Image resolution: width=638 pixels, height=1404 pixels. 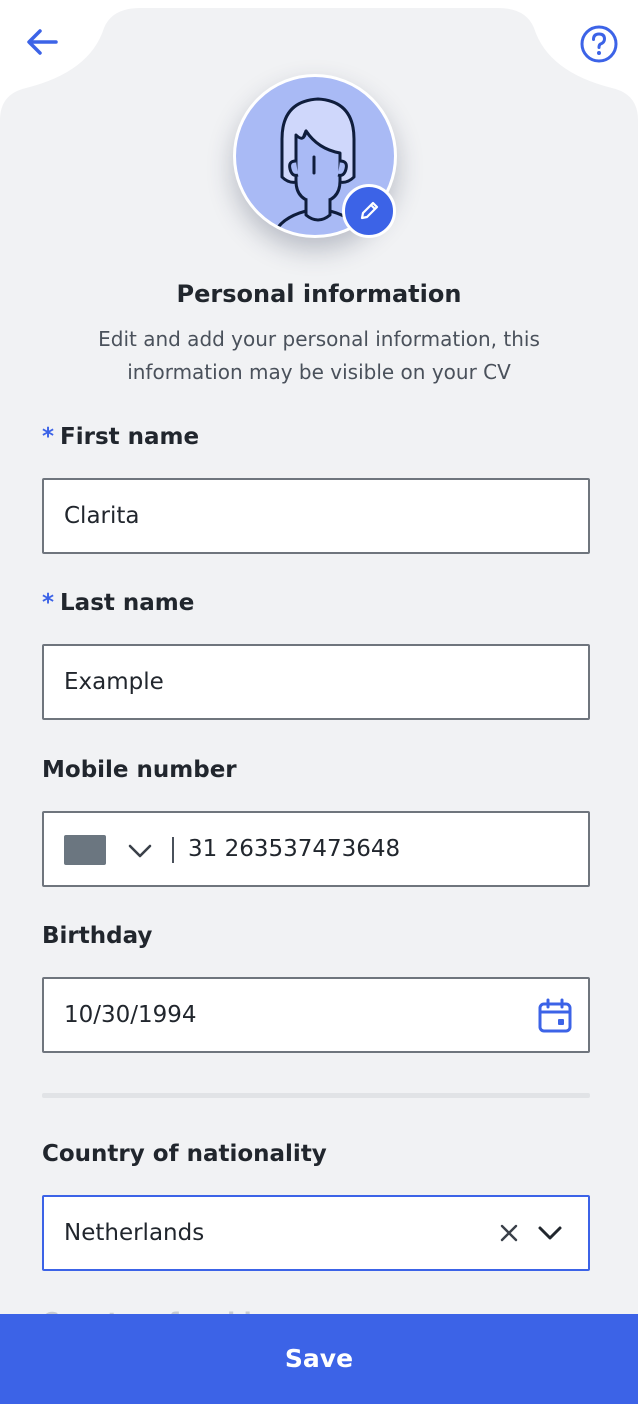 I want to click on birthday-field, so click(x=316, y=1015).